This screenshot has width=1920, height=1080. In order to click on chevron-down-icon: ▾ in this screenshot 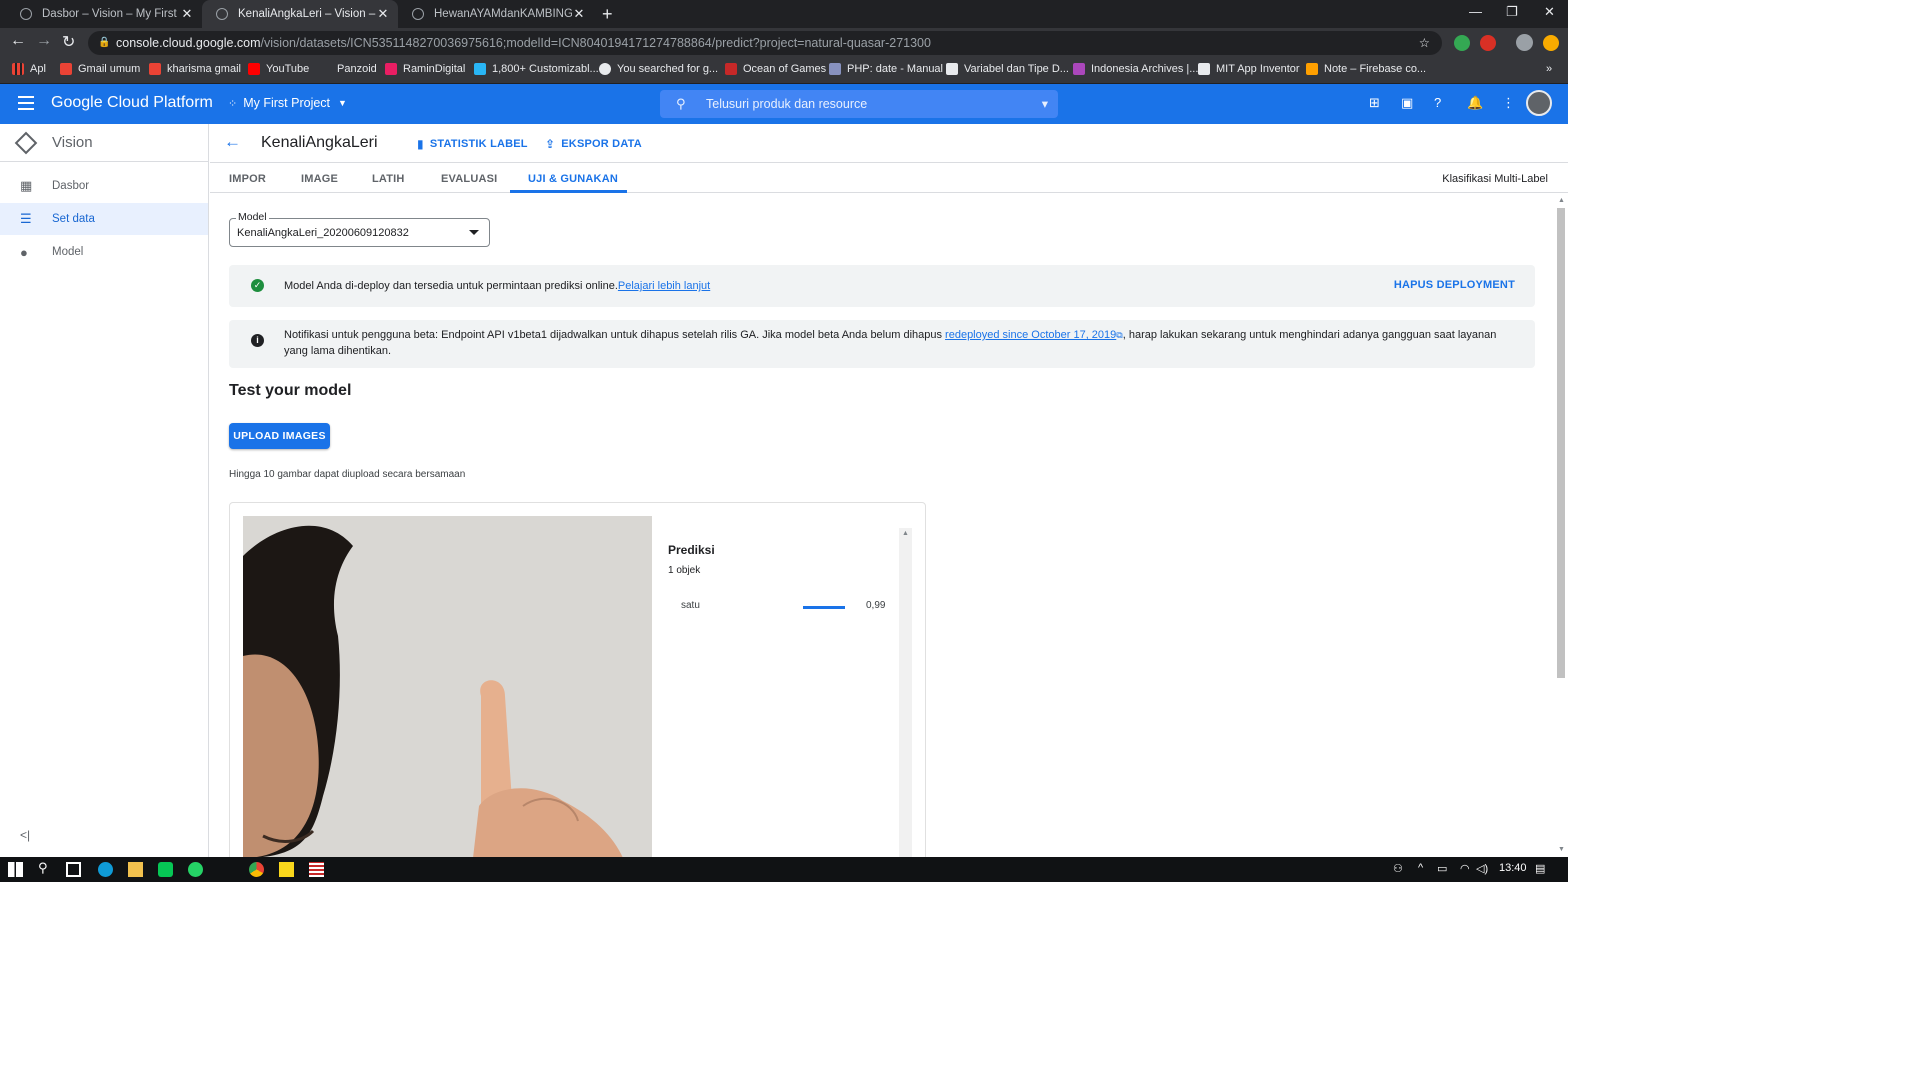, I will do `click(1045, 104)`.